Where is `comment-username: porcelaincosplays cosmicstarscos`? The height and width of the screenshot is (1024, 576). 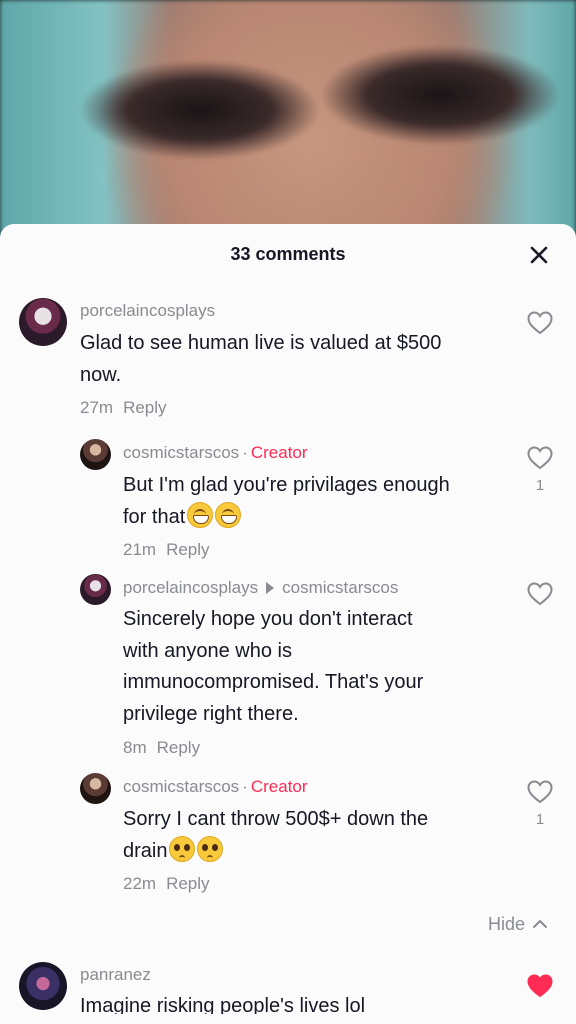
comment-username: porcelaincosplays cosmicstarscos is located at coordinates (260, 588).